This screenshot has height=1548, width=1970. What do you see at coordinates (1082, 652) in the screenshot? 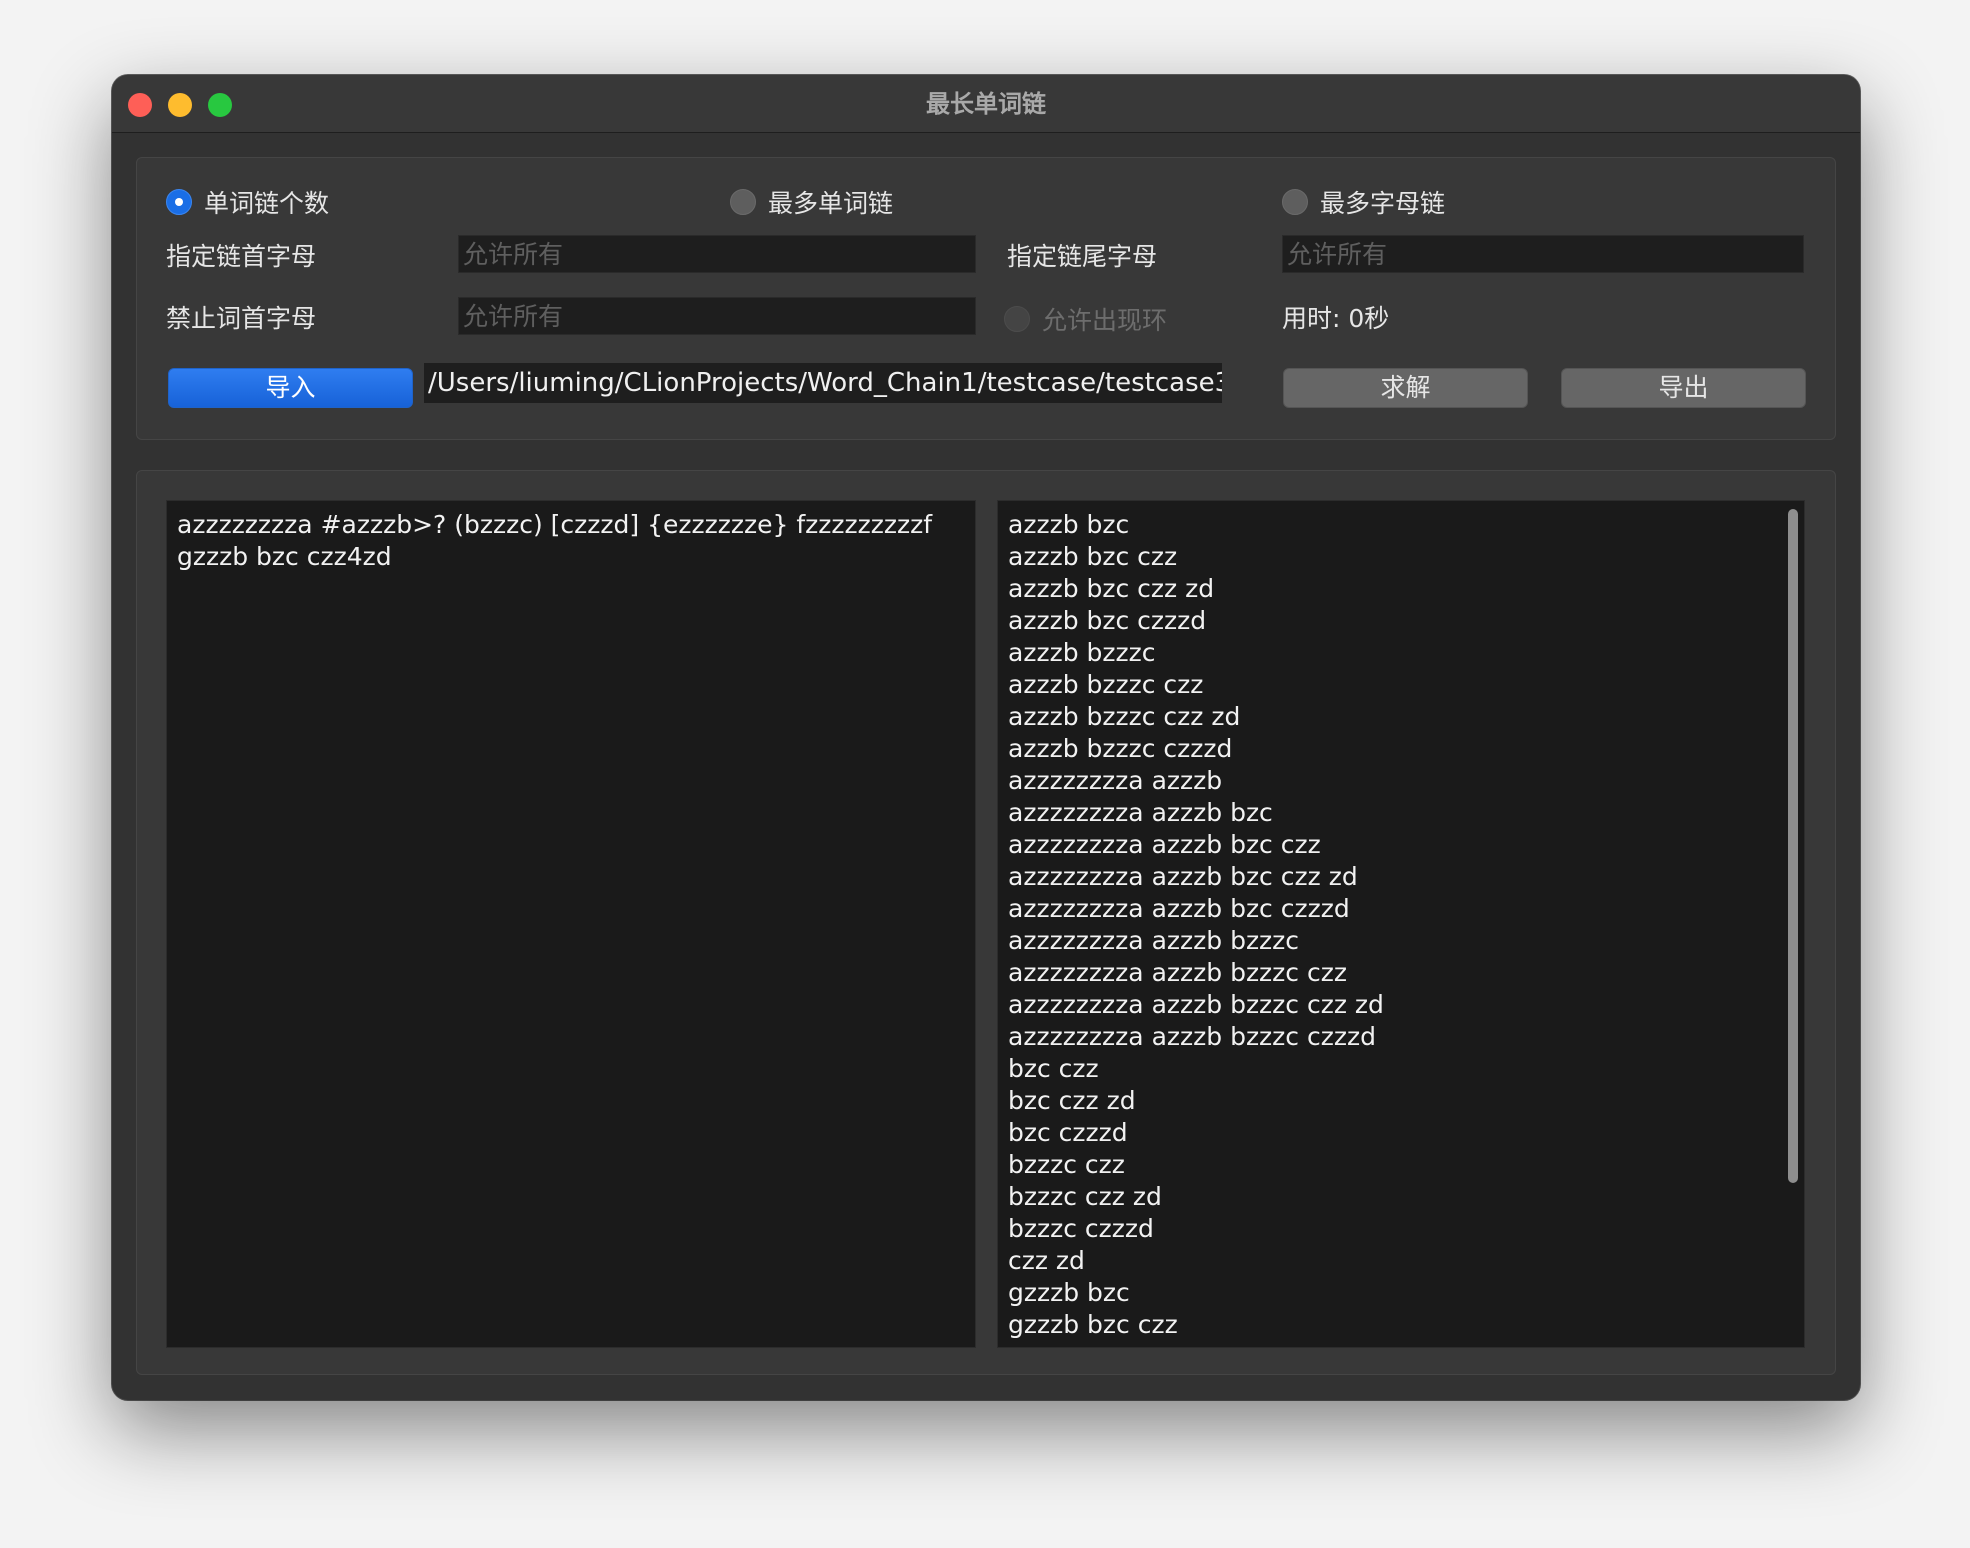
I see `output-line: azzzb bzzzc` at bounding box center [1082, 652].